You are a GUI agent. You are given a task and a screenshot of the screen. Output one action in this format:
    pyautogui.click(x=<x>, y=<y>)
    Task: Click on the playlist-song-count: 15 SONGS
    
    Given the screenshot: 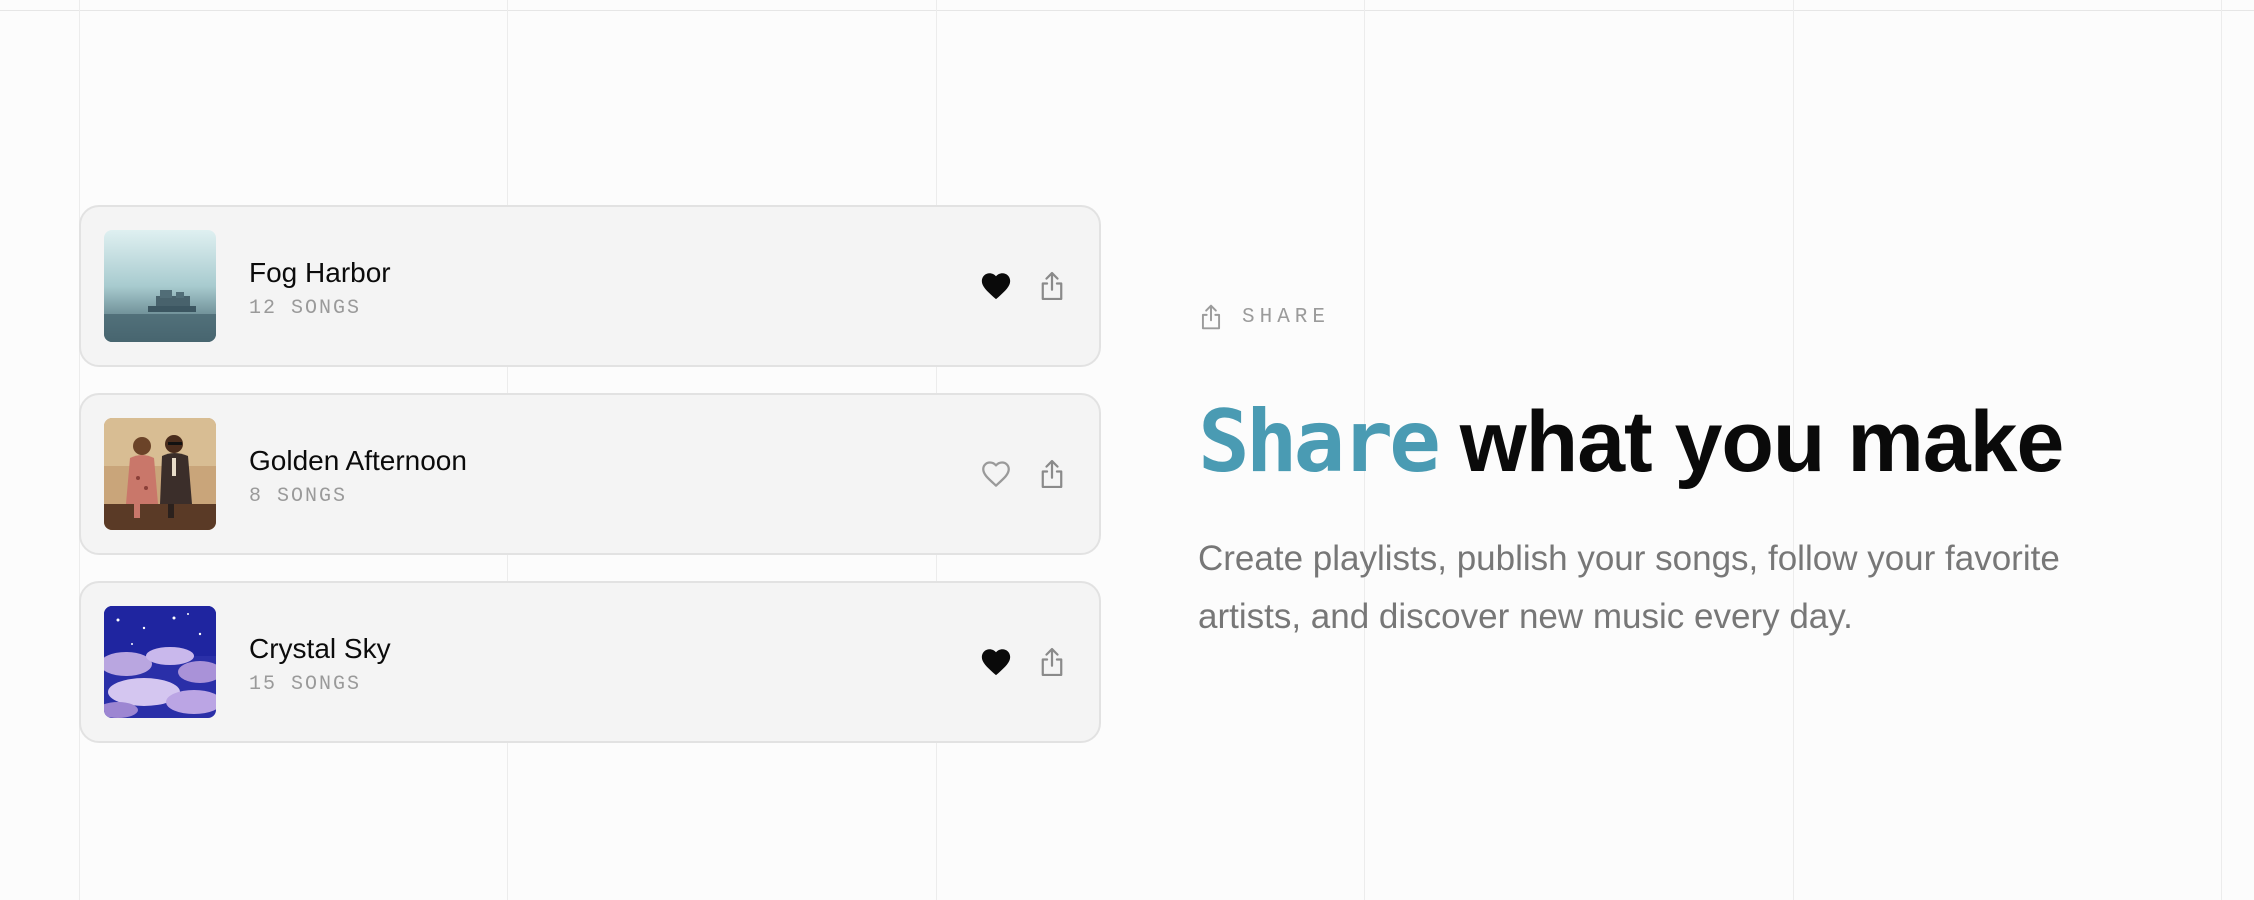 What is the action you would take?
    pyautogui.click(x=305, y=684)
    